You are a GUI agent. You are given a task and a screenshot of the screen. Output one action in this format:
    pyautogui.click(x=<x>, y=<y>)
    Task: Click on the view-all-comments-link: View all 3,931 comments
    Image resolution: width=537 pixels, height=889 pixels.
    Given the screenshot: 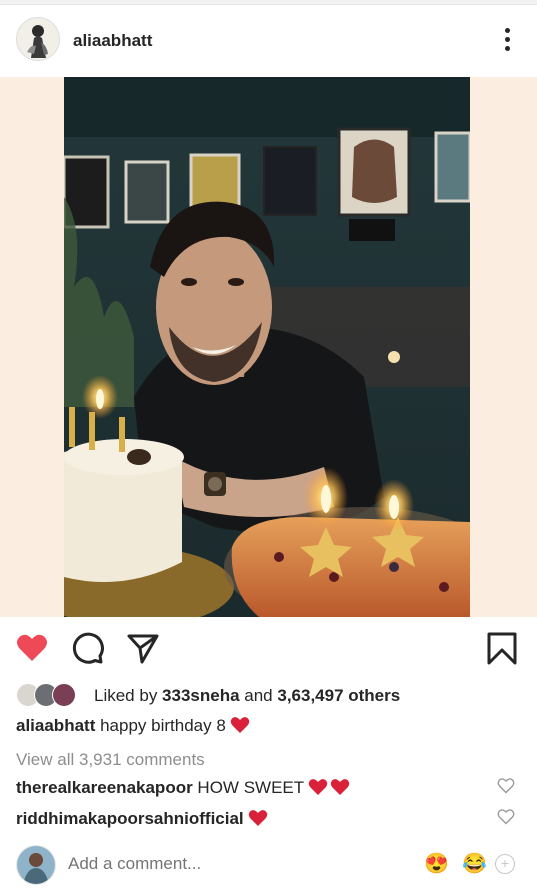 What is the action you would take?
    pyautogui.click(x=110, y=760)
    